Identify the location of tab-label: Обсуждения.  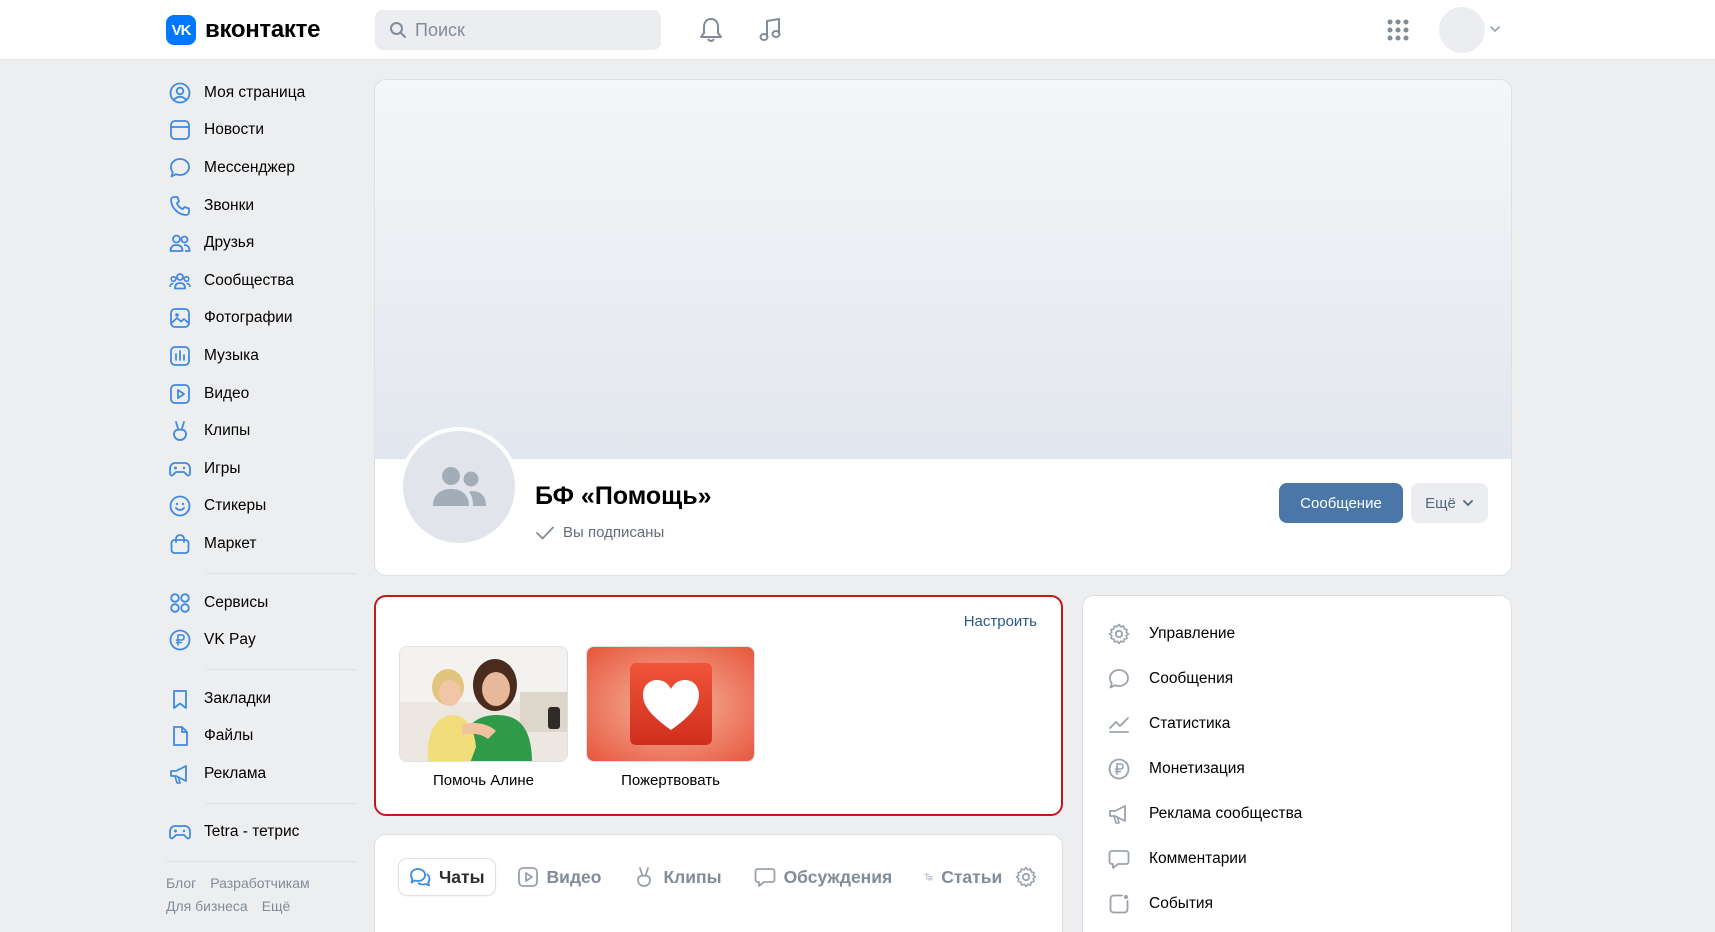
(838, 876).